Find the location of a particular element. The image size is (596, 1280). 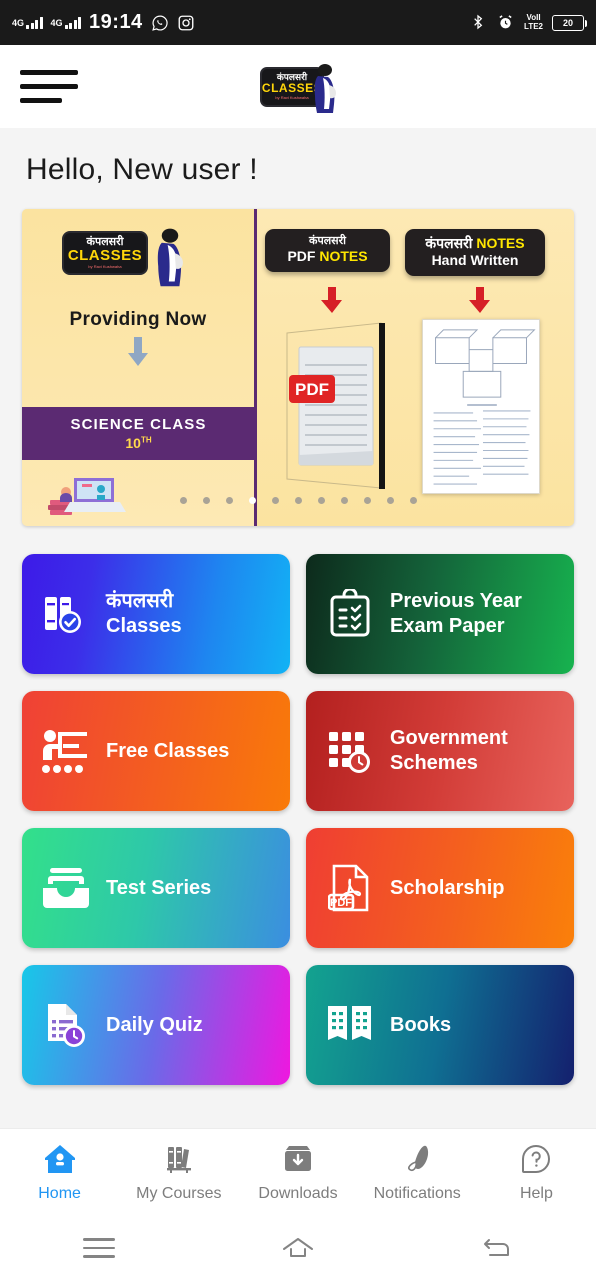

status-bar-clock: 19:14 is located at coordinates (116, 22).